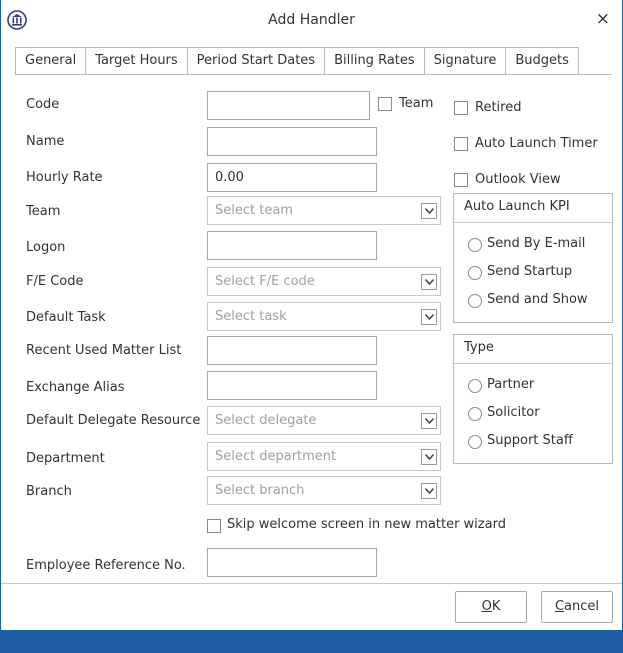  I want to click on default-task-label: Default Task, so click(66, 317).